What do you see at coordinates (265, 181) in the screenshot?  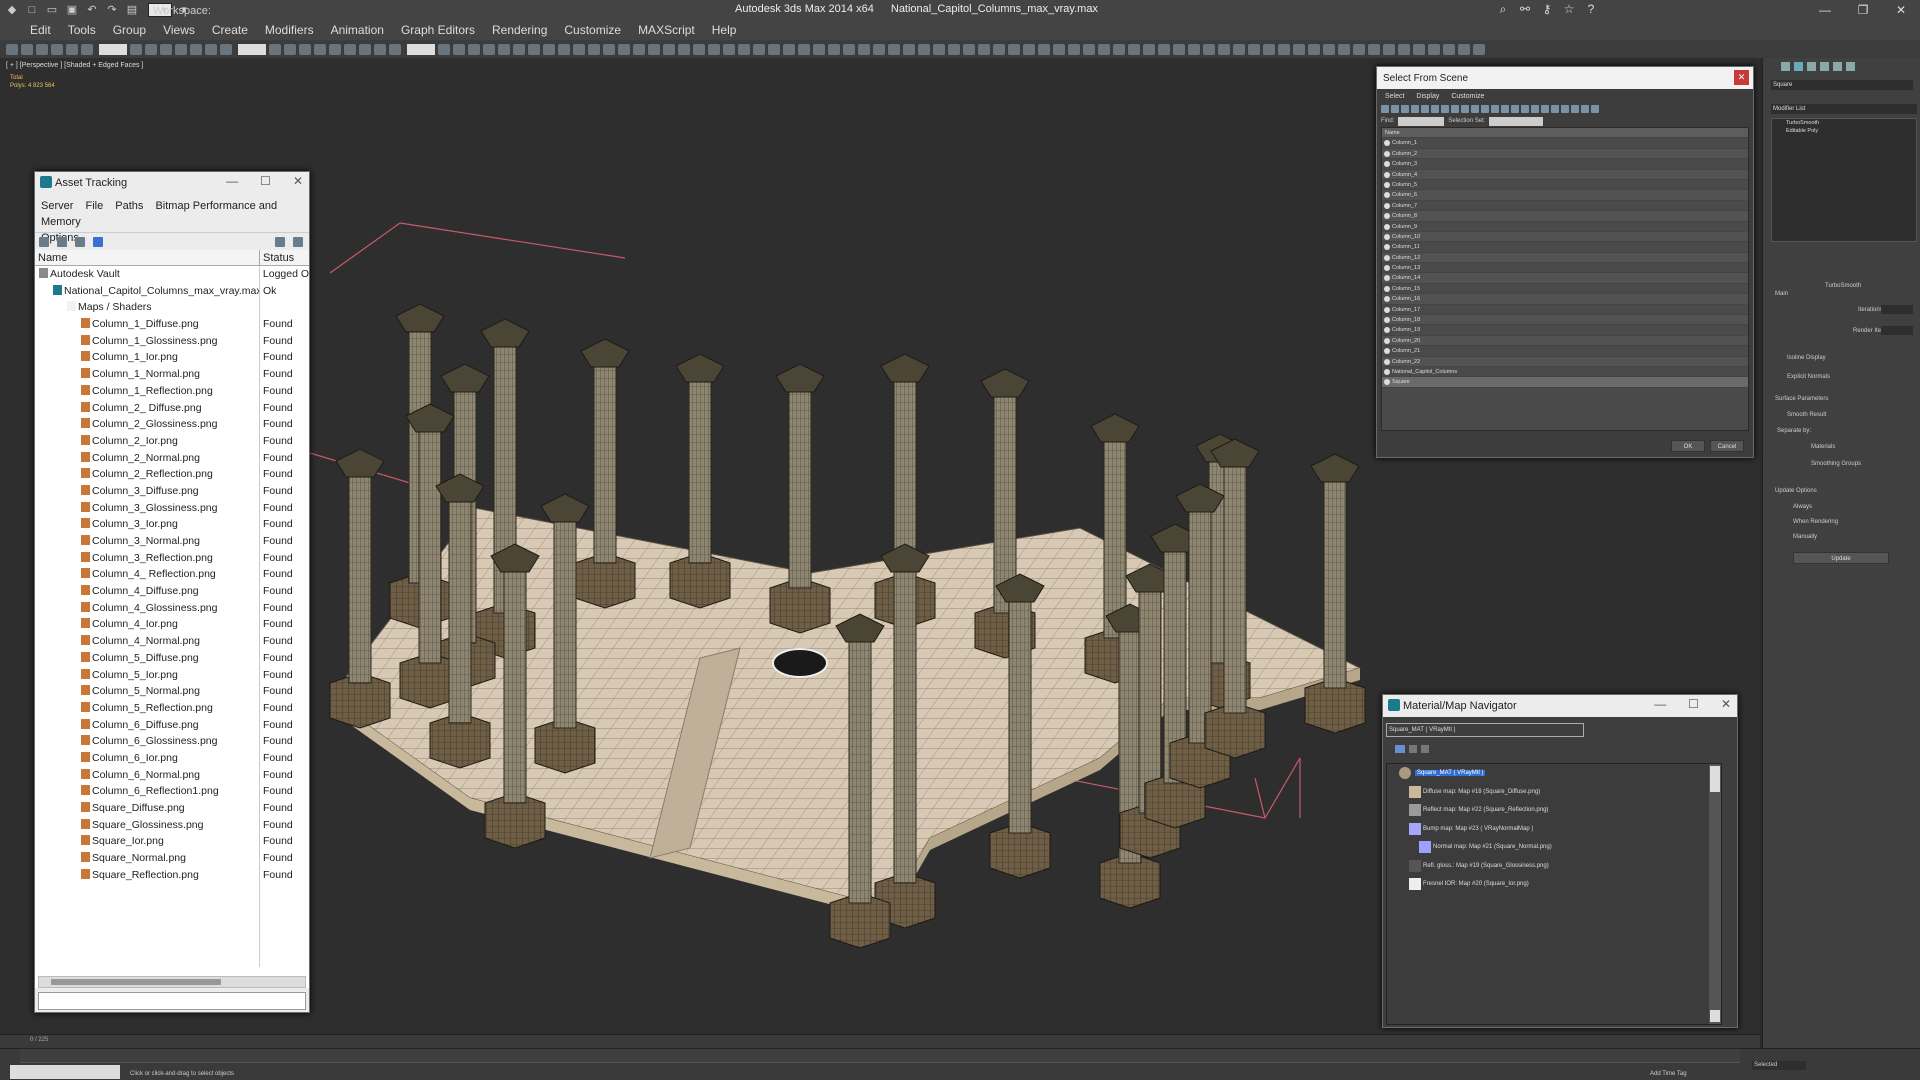 I see `maximize-icon: ☐` at bounding box center [265, 181].